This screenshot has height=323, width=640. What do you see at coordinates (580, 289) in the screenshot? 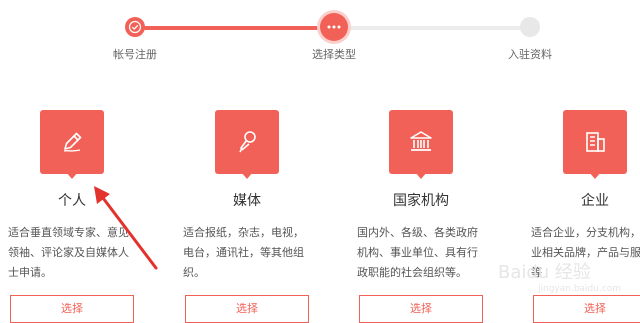
I see `watermark-subtext: jingyan.baidu.com` at bounding box center [580, 289].